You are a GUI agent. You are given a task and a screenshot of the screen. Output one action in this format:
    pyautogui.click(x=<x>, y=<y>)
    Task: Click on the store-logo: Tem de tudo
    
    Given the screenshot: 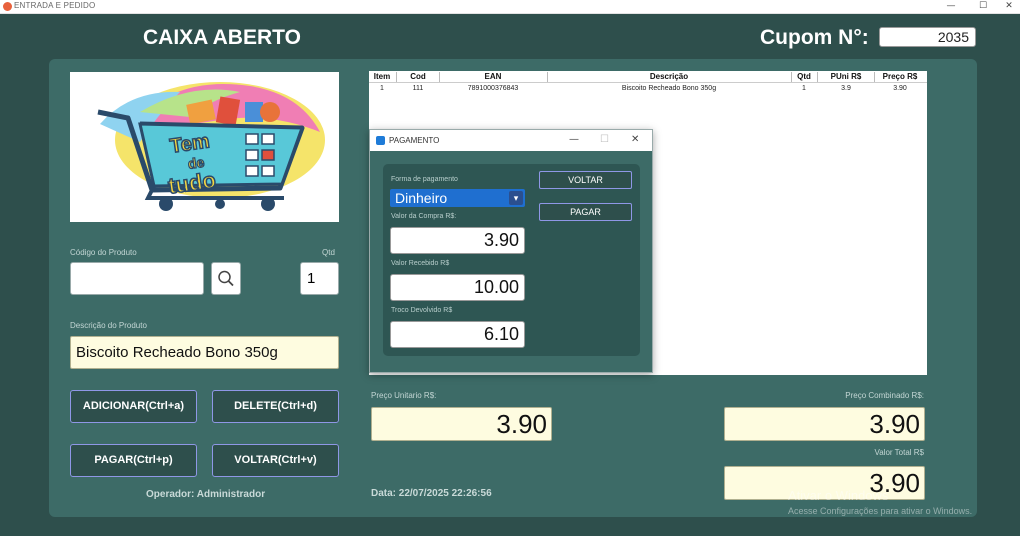 What is the action you would take?
    pyautogui.click(x=204, y=147)
    